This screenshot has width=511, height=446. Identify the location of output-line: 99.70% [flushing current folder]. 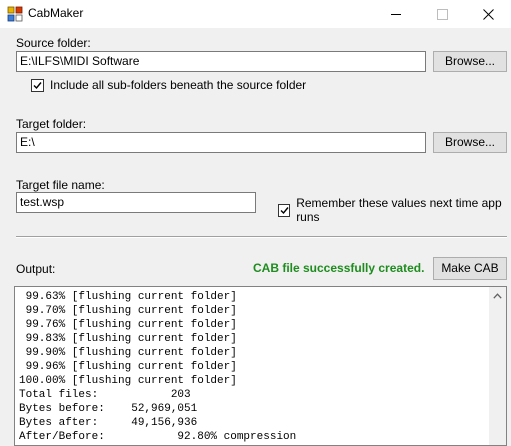
(128, 311).